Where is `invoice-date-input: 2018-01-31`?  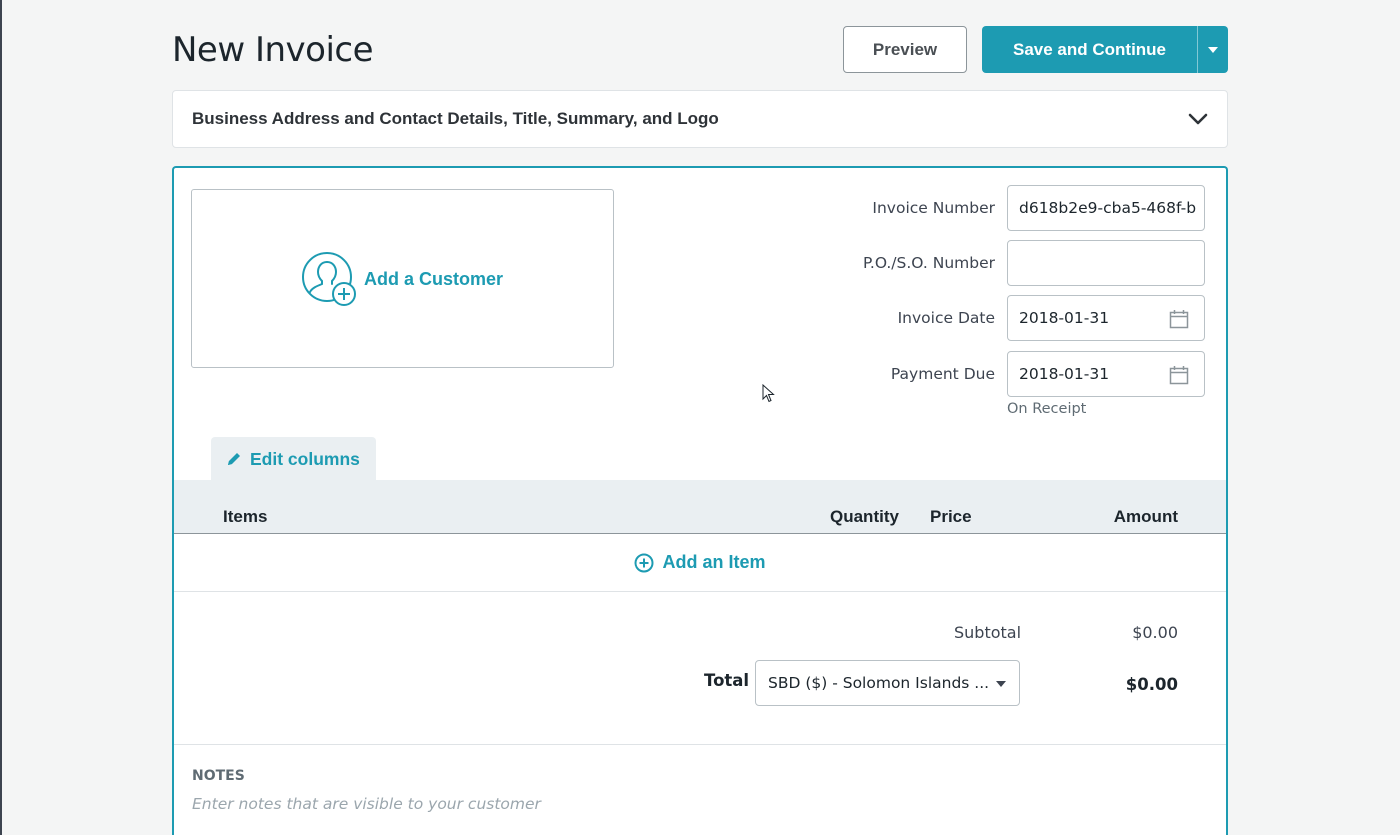
invoice-date-input: 2018-01-31 is located at coordinates (1106, 318).